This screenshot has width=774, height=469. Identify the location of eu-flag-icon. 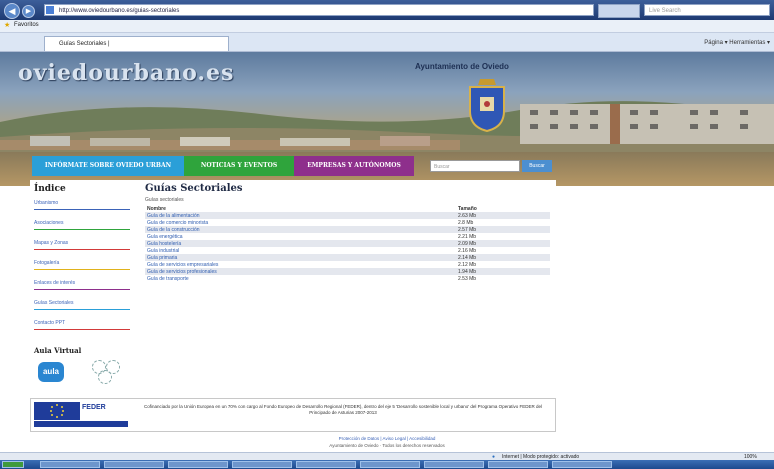
(57, 411).